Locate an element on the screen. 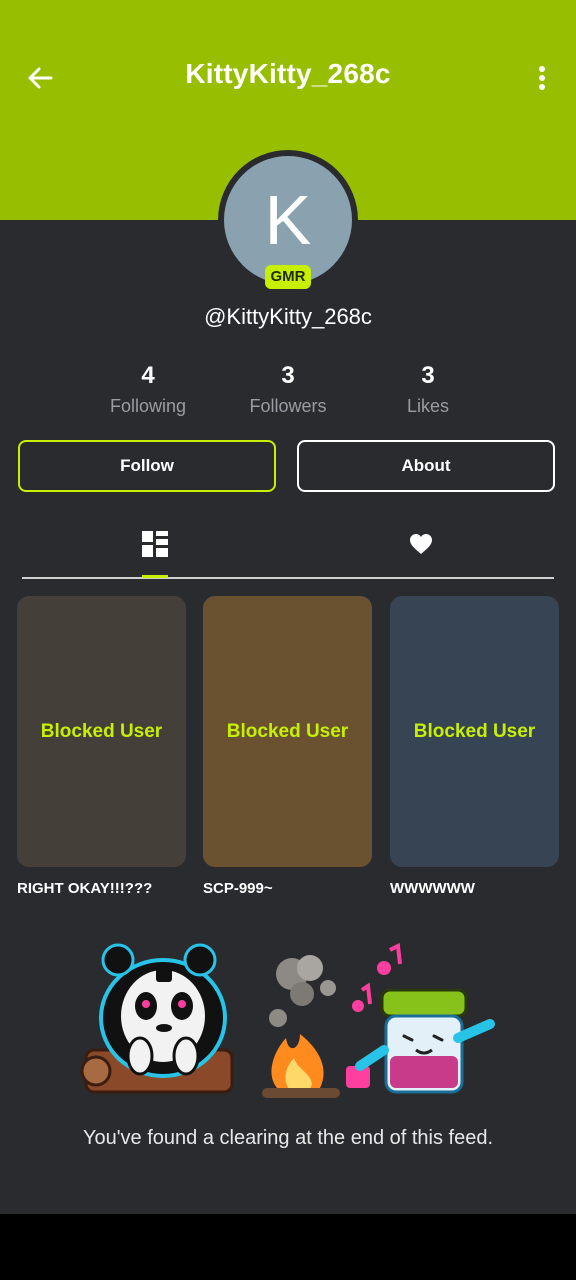  stat-following: 4 Following is located at coordinates (148, 389).